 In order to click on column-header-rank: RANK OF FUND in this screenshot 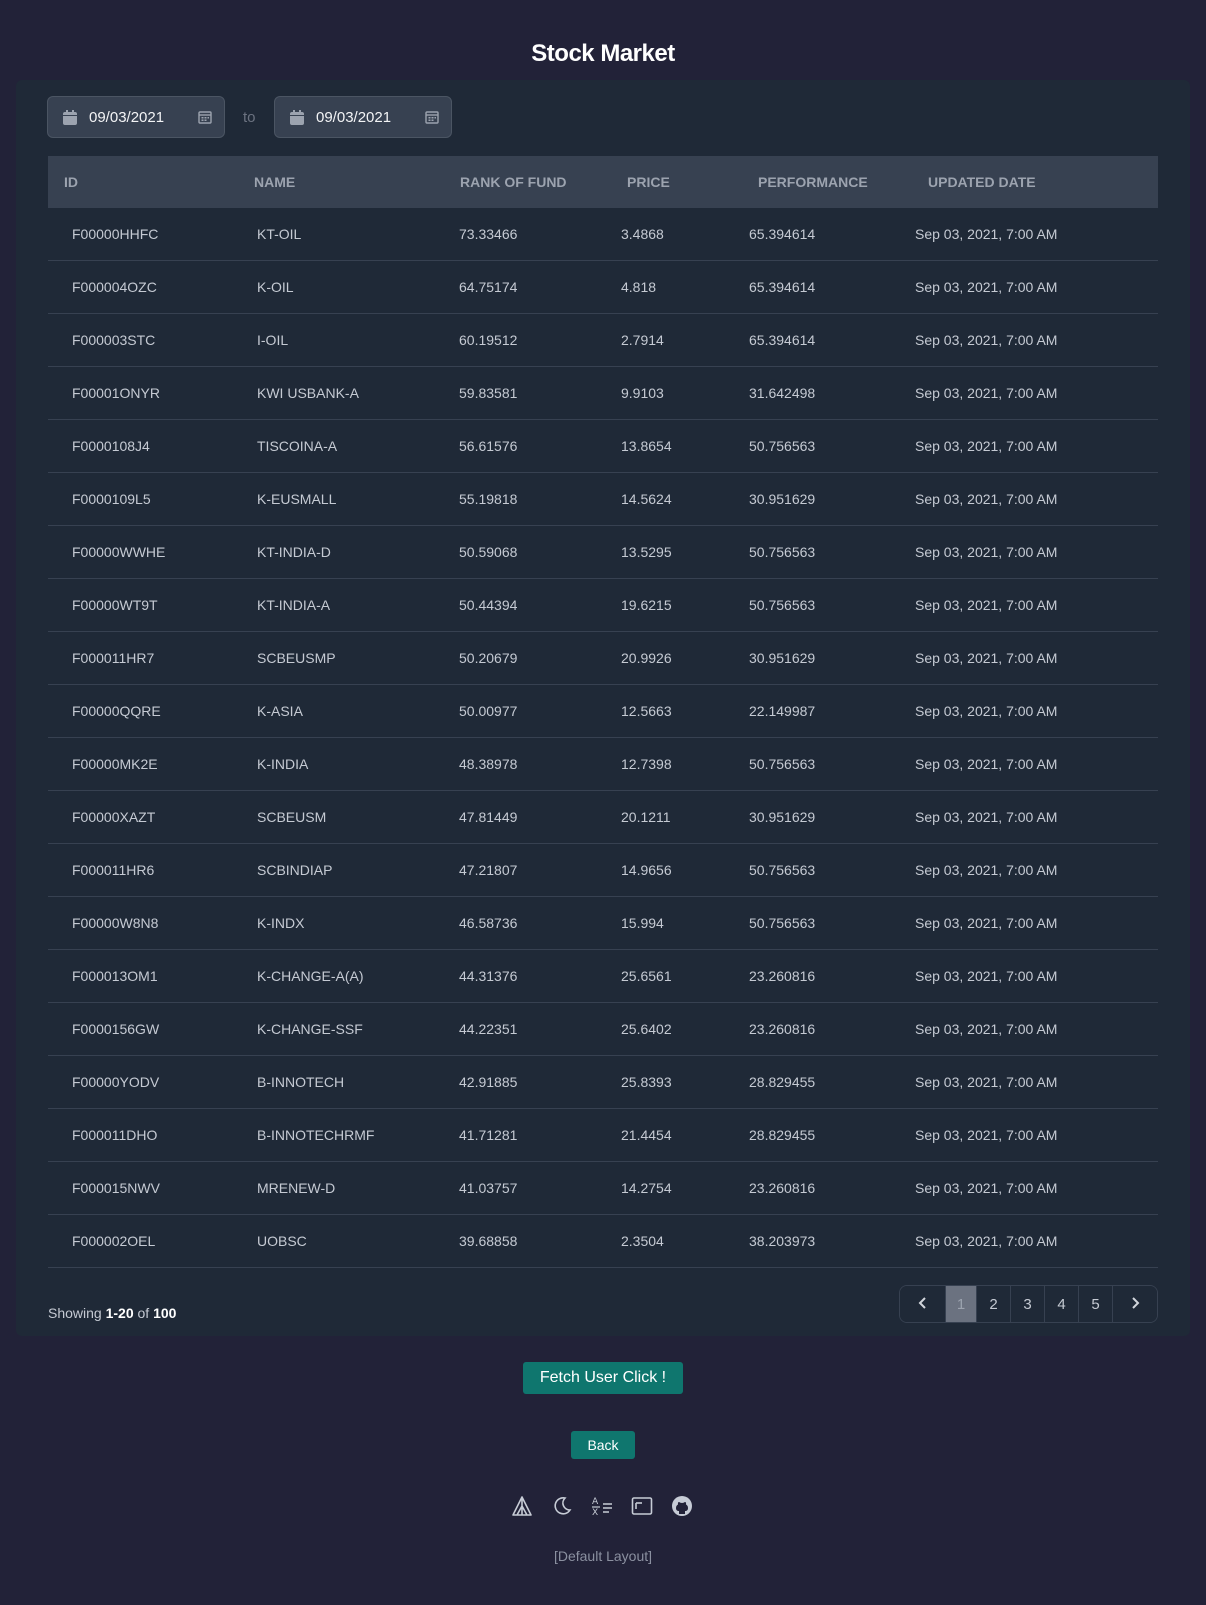, I will do `click(513, 182)`.